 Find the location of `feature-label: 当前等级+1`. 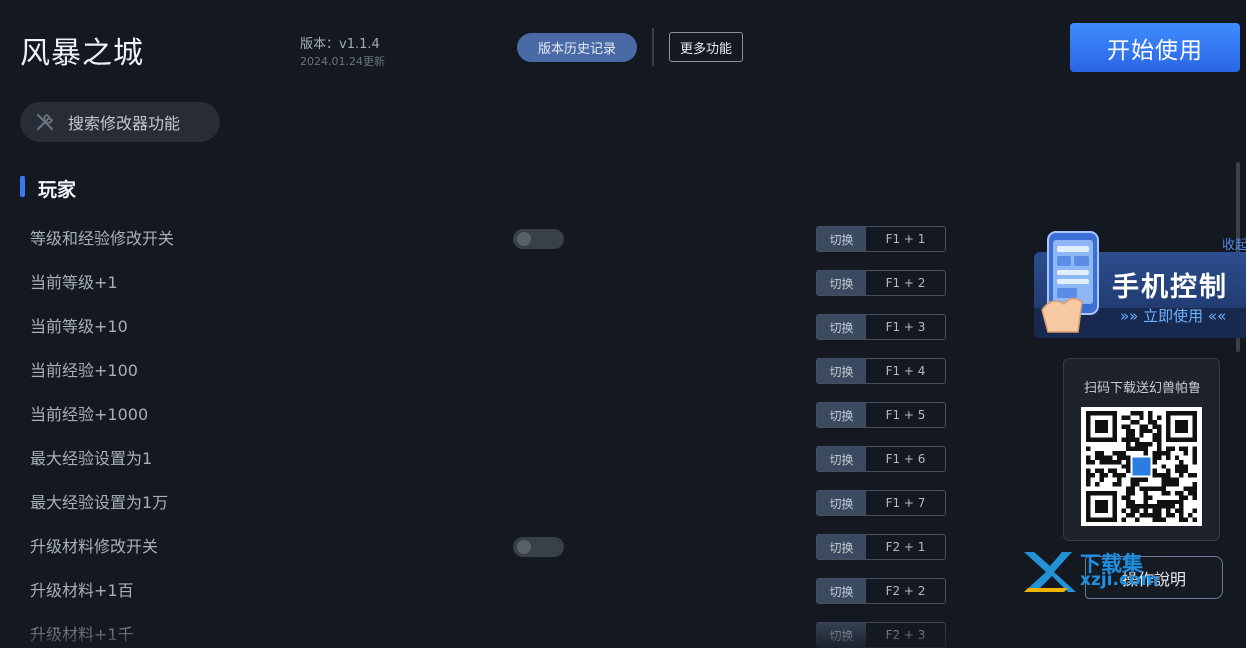

feature-label: 当前等级+1 is located at coordinates (74, 282).